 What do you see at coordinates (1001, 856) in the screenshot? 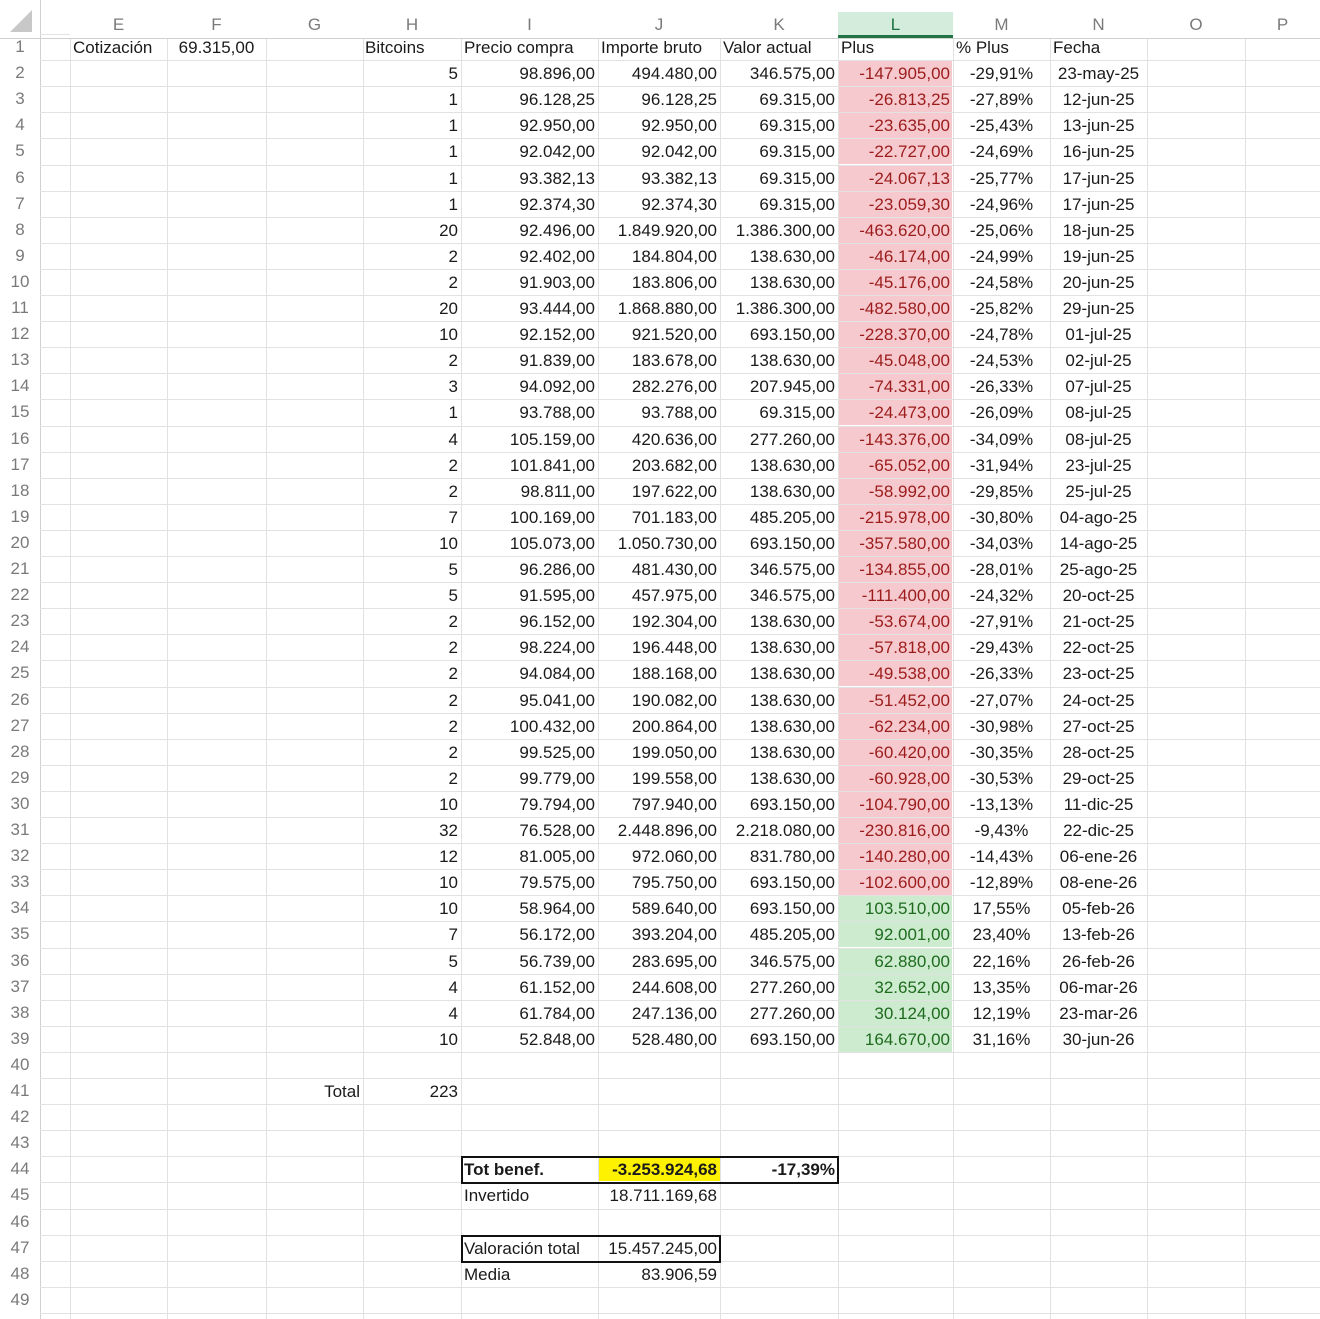
I see `pct-plus-cell: -14,43%` at bounding box center [1001, 856].